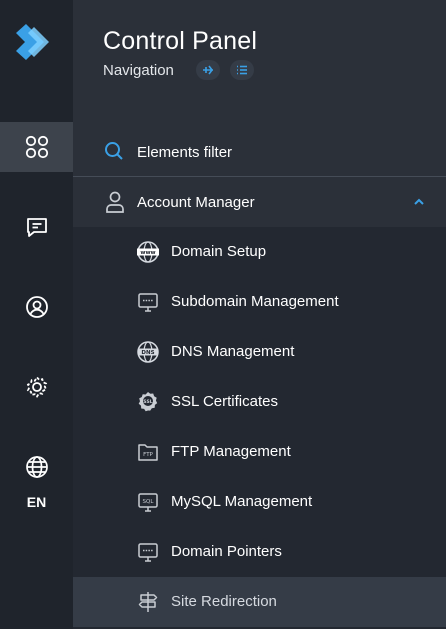  I want to click on svg-text: DNS, so click(147, 353).